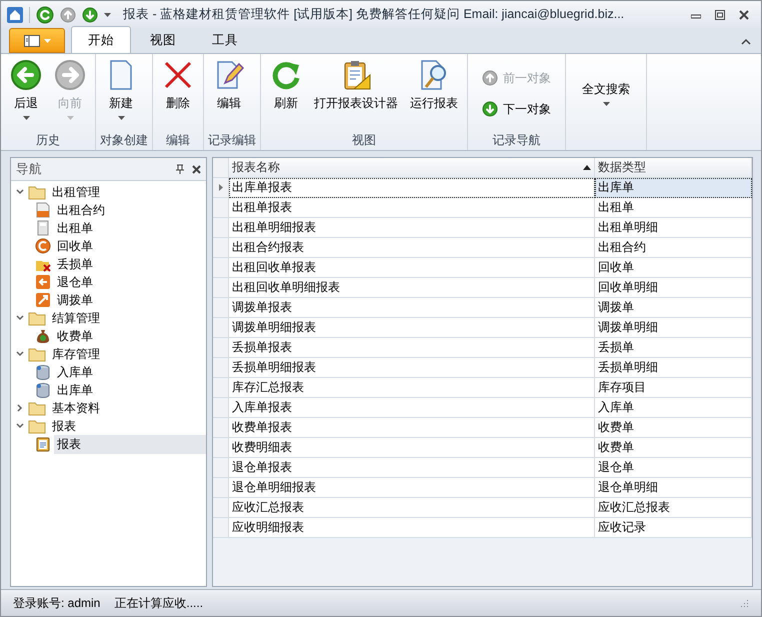  Describe the element at coordinates (673, 468) in the screenshot. I see `table-cell: 退仓单` at that location.